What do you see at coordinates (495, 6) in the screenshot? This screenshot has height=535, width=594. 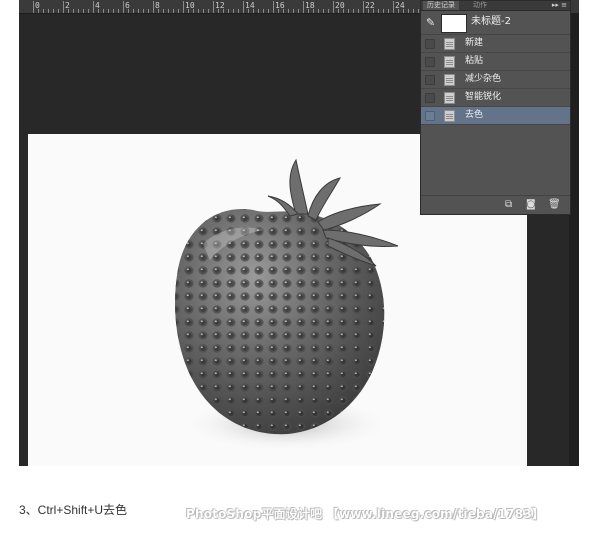 I see `panel-tab-bar: 历史记录 动作 ▸▸ ≡` at bounding box center [495, 6].